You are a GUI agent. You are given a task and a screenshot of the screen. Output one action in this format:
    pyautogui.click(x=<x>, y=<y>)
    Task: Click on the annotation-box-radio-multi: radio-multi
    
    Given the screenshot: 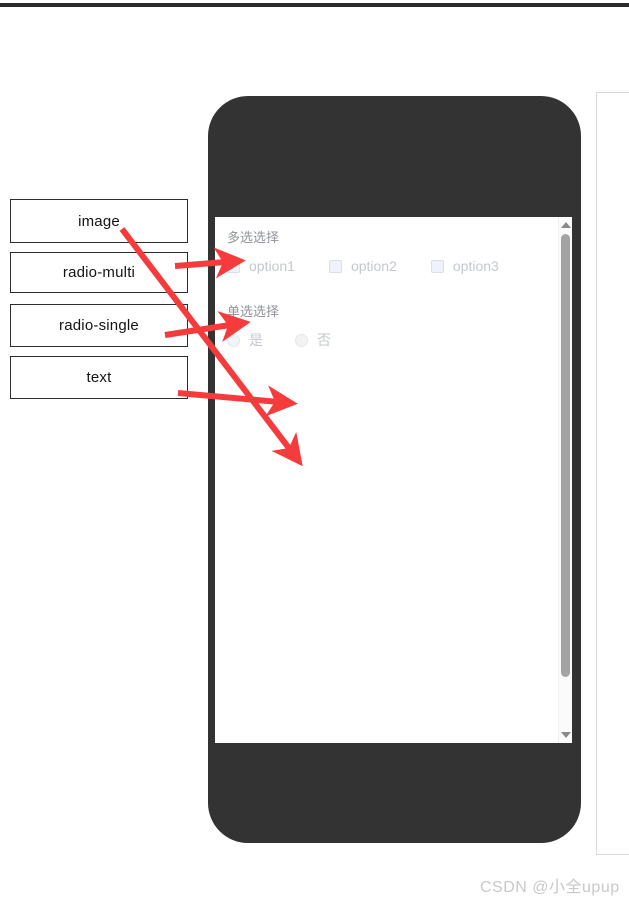 What is the action you would take?
    pyautogui.click(x=99, y=272)
    